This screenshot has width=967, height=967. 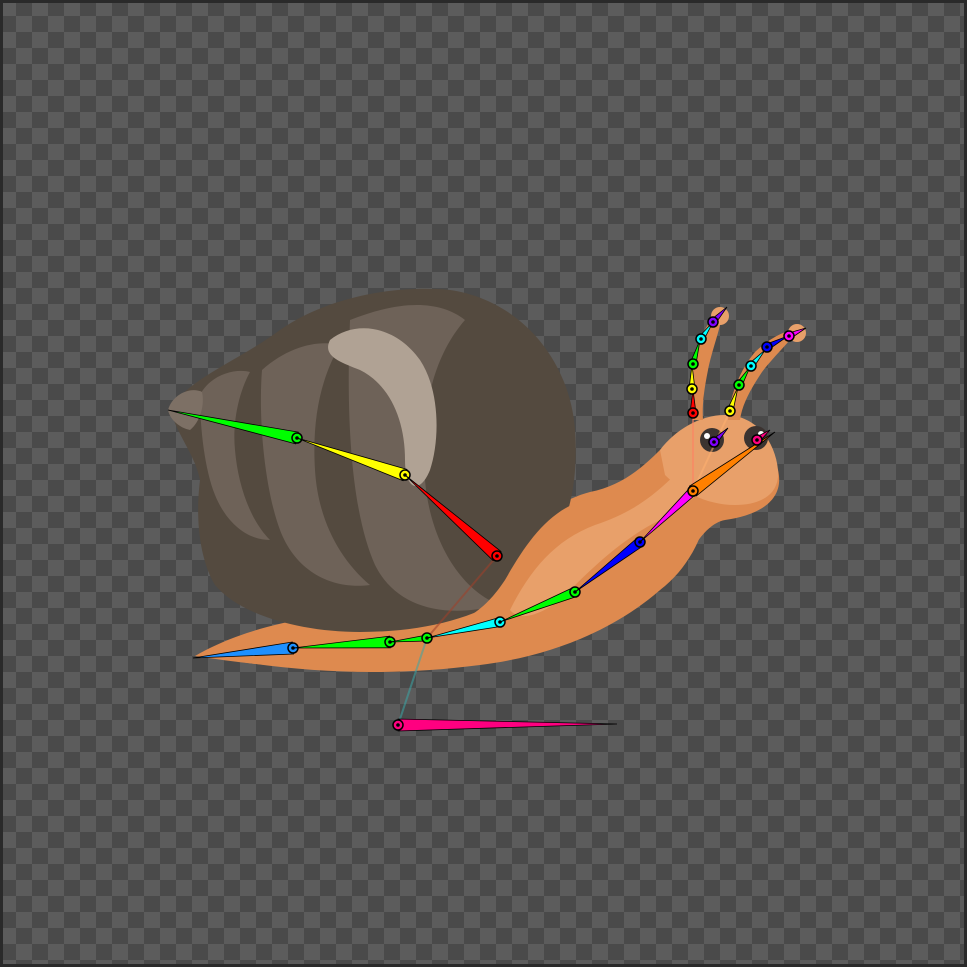 What do you see at coordinates (707, 436) in the screenshot?
I see `eye-left-shine` at bounding box center [707, 436].